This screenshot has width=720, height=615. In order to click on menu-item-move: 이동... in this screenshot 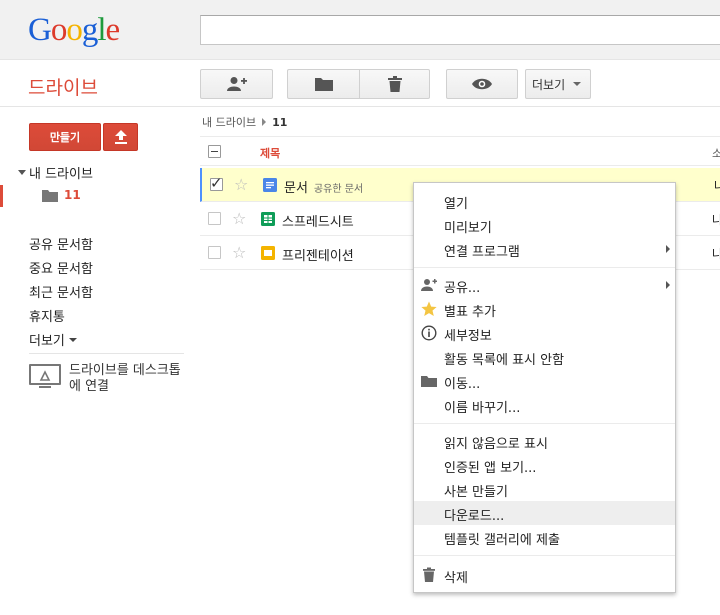, I will do `click(544, 381)`.